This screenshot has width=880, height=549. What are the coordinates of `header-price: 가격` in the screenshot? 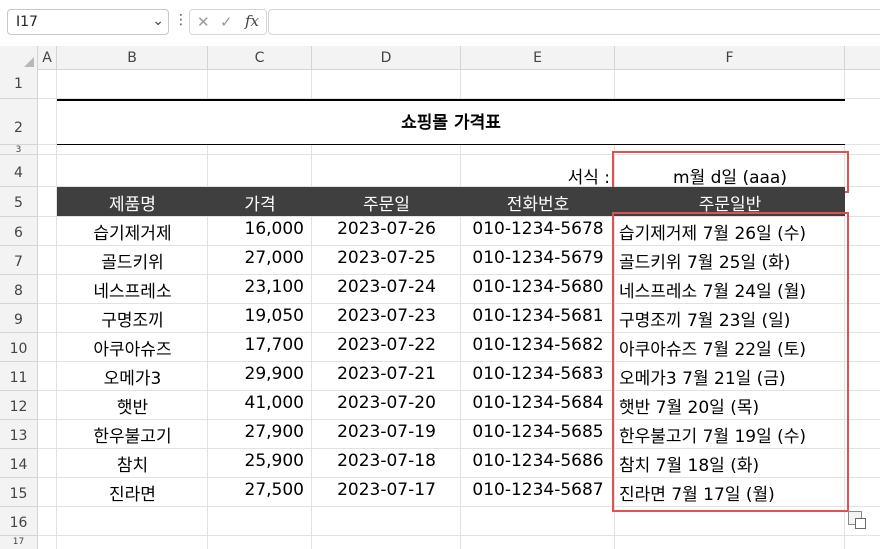 It's located at (260, 205).